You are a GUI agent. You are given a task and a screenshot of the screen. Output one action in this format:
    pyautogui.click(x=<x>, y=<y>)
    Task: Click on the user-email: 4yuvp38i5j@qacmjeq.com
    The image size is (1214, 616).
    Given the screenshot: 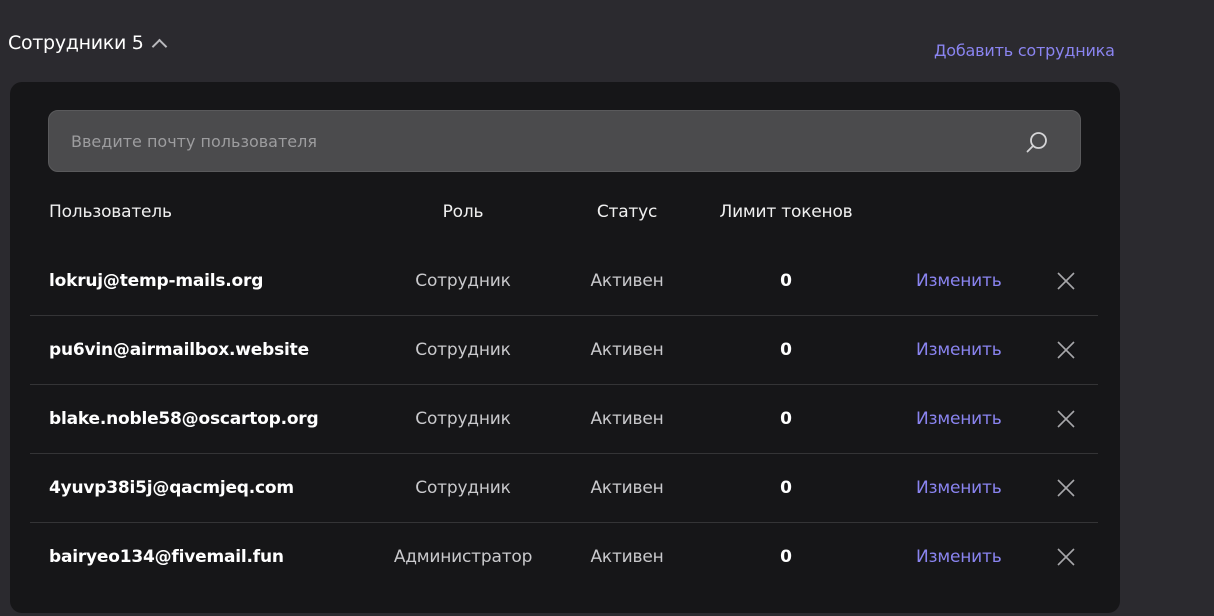 What is the action you would take?
    pyautogui.click(x=171, y=488)
    